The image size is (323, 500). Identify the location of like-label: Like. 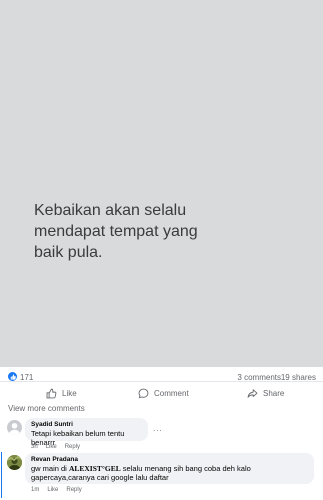
(69, 393).